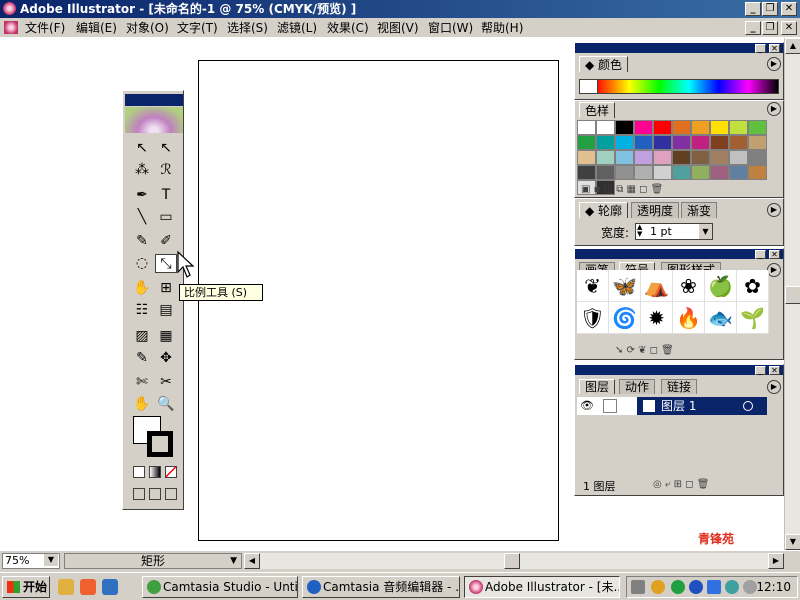 Image resolution: width=800 pixels, height=600 pixels. I want to click on stroke-panel-menu-icon: ▶, so click(774, 210).